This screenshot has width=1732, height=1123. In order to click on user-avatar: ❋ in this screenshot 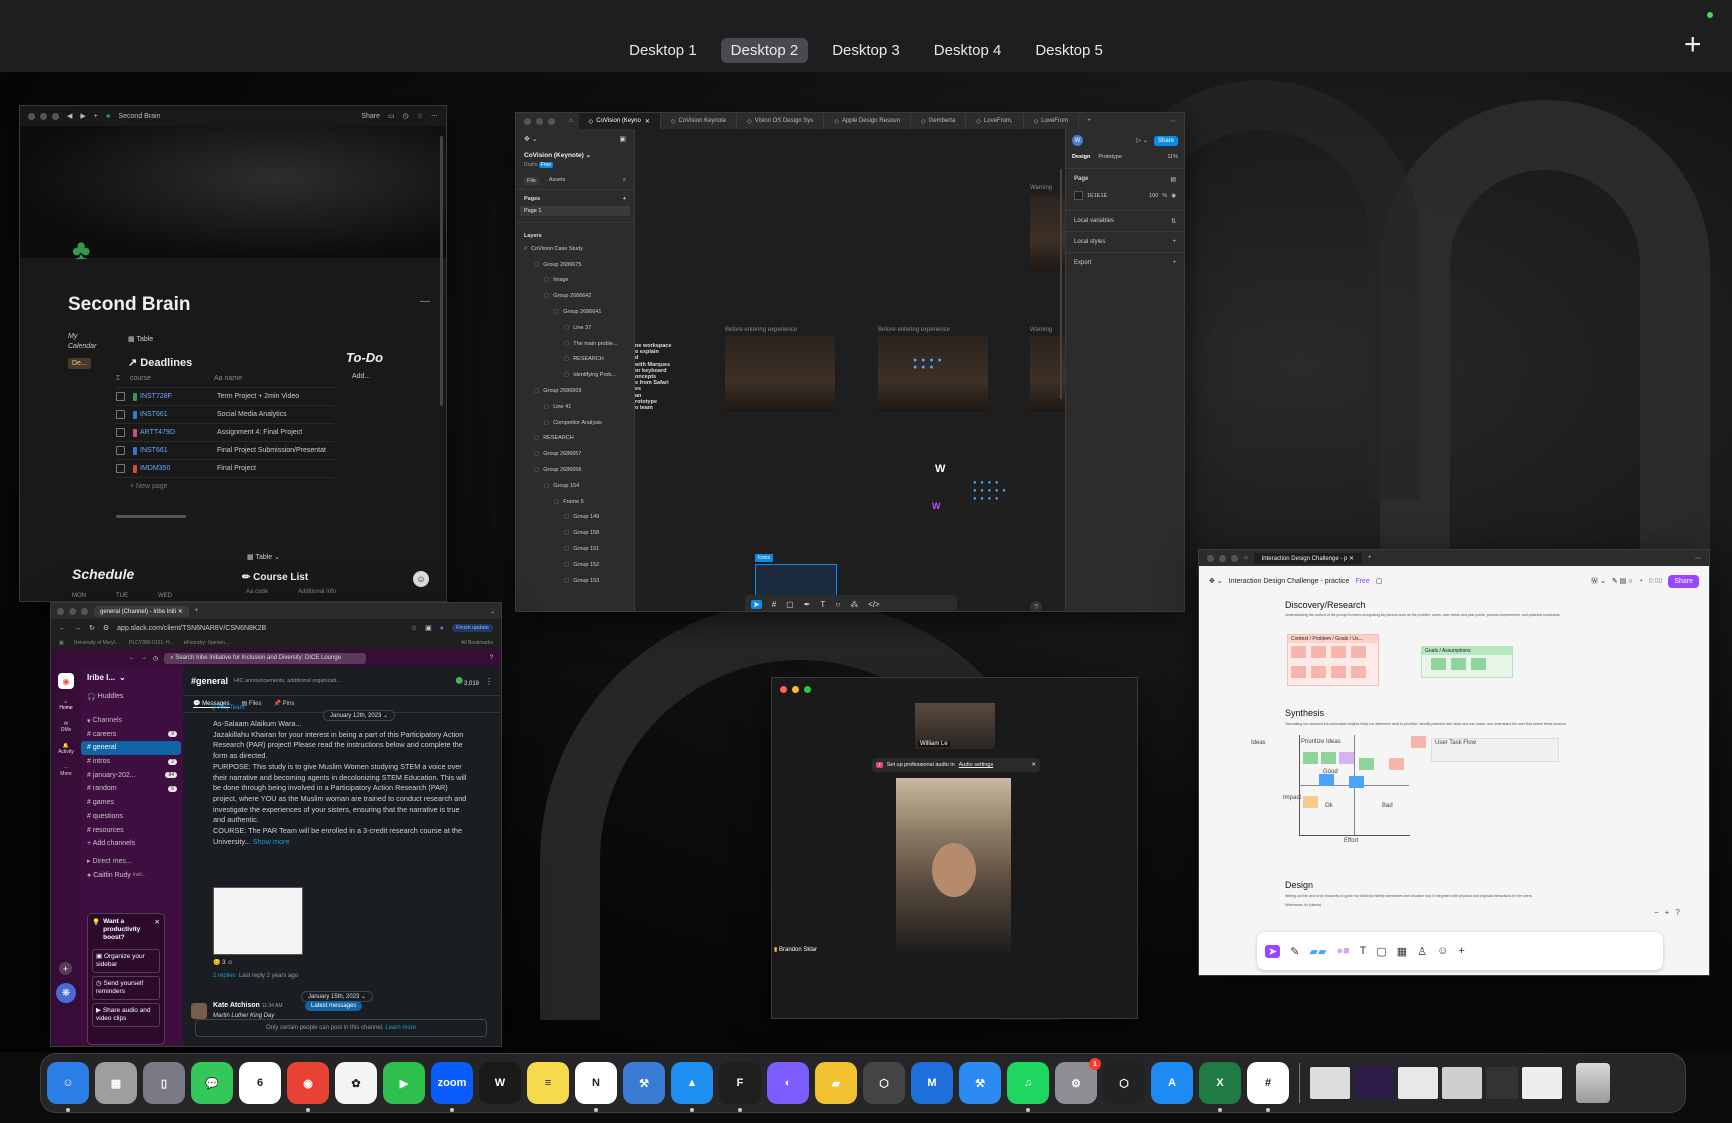, I will do `click(66, 993)`.